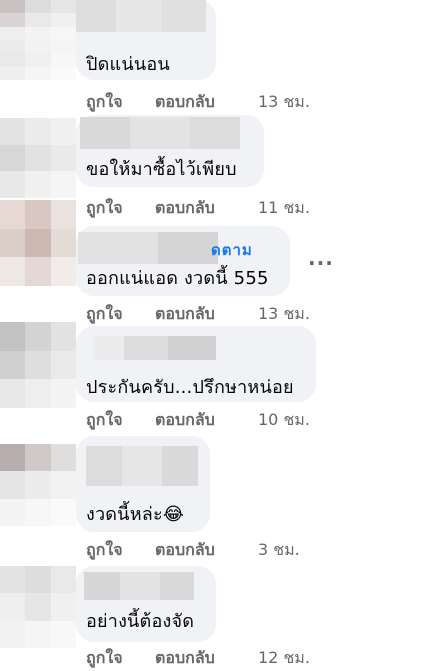 The height and width of the screenshot is (671, 430). What do you see at coordinates (128, 64) in the screenshot?
I see `comment-text: ปิดแน่นอน` at bounding box center [128, 64].